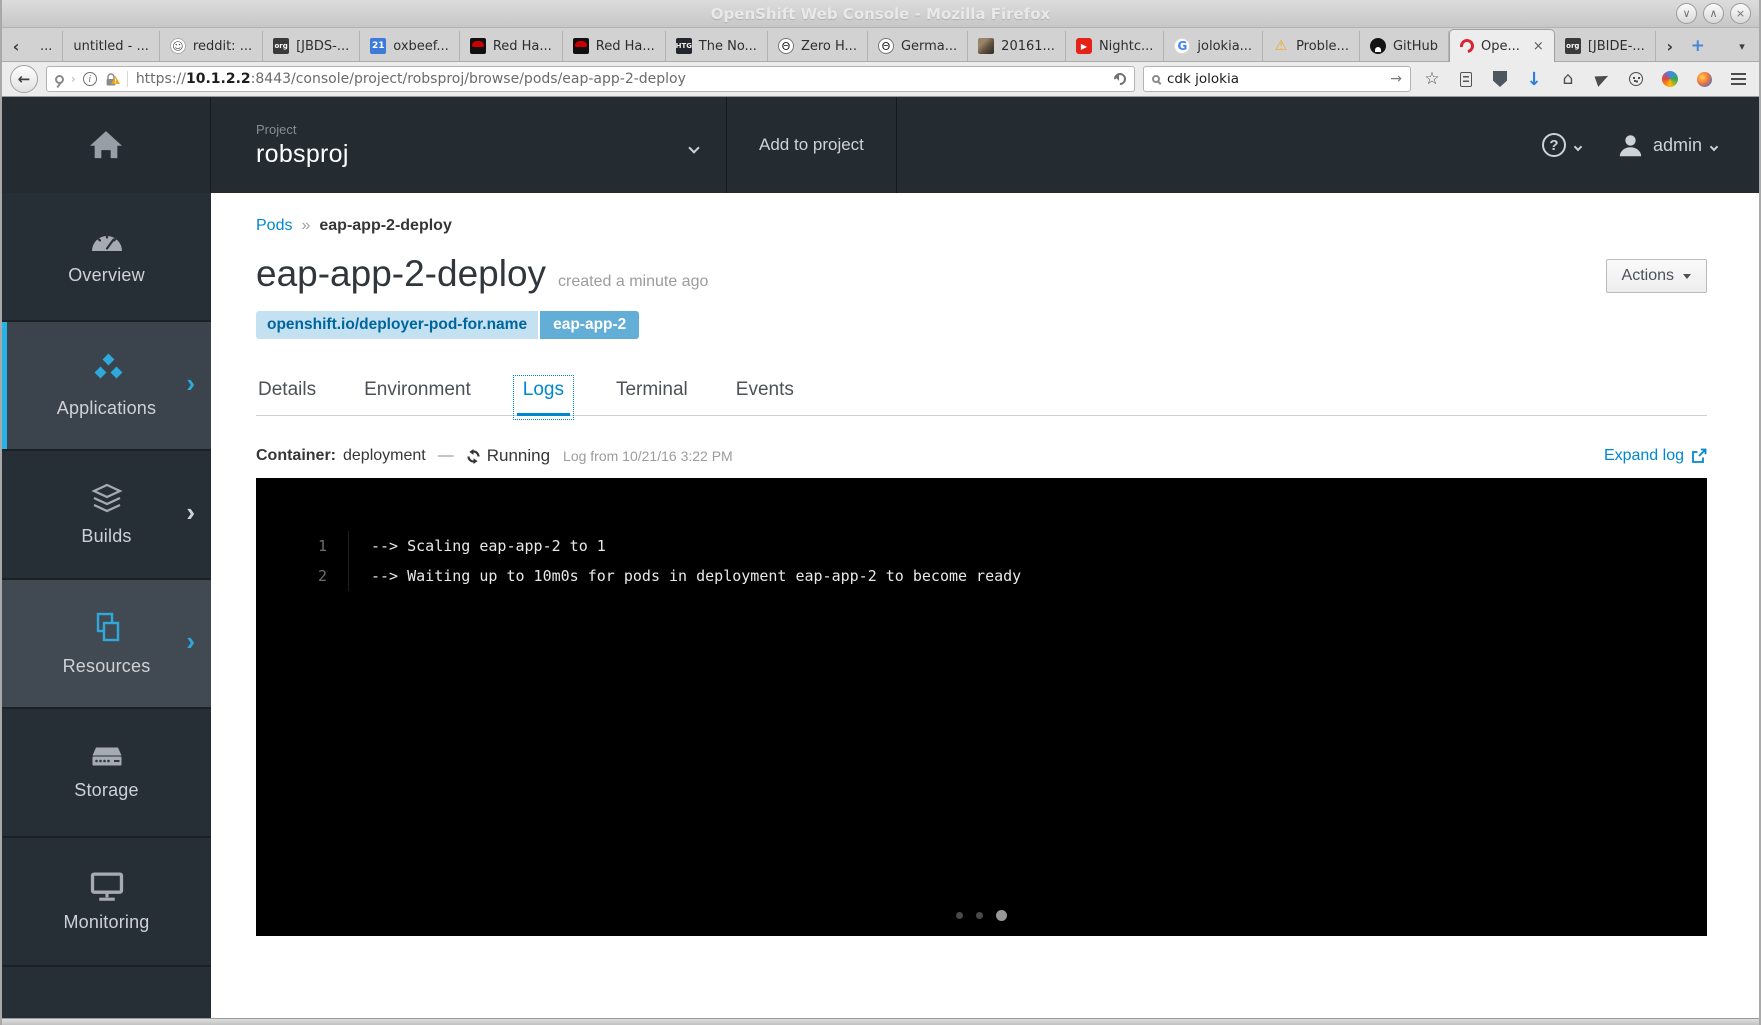 Image resolution: width=1761 pixels, height=1025 pixels. I want to click on search-input: cdk jolokia, so click(1275, 79).